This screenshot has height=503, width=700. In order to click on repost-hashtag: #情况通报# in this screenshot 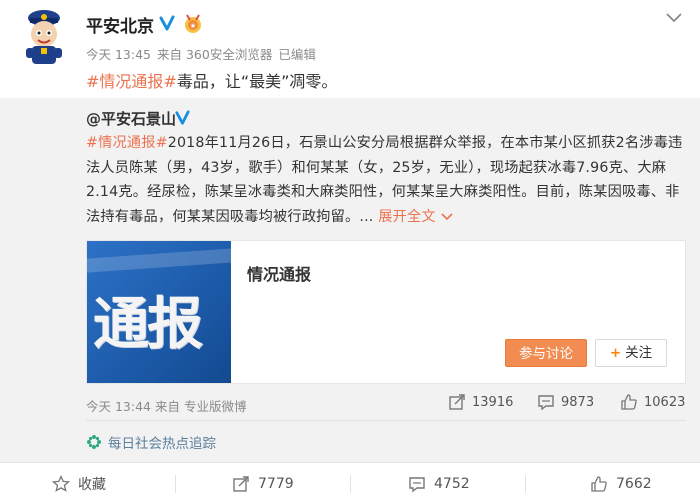, I will do `click(127, 143)`.